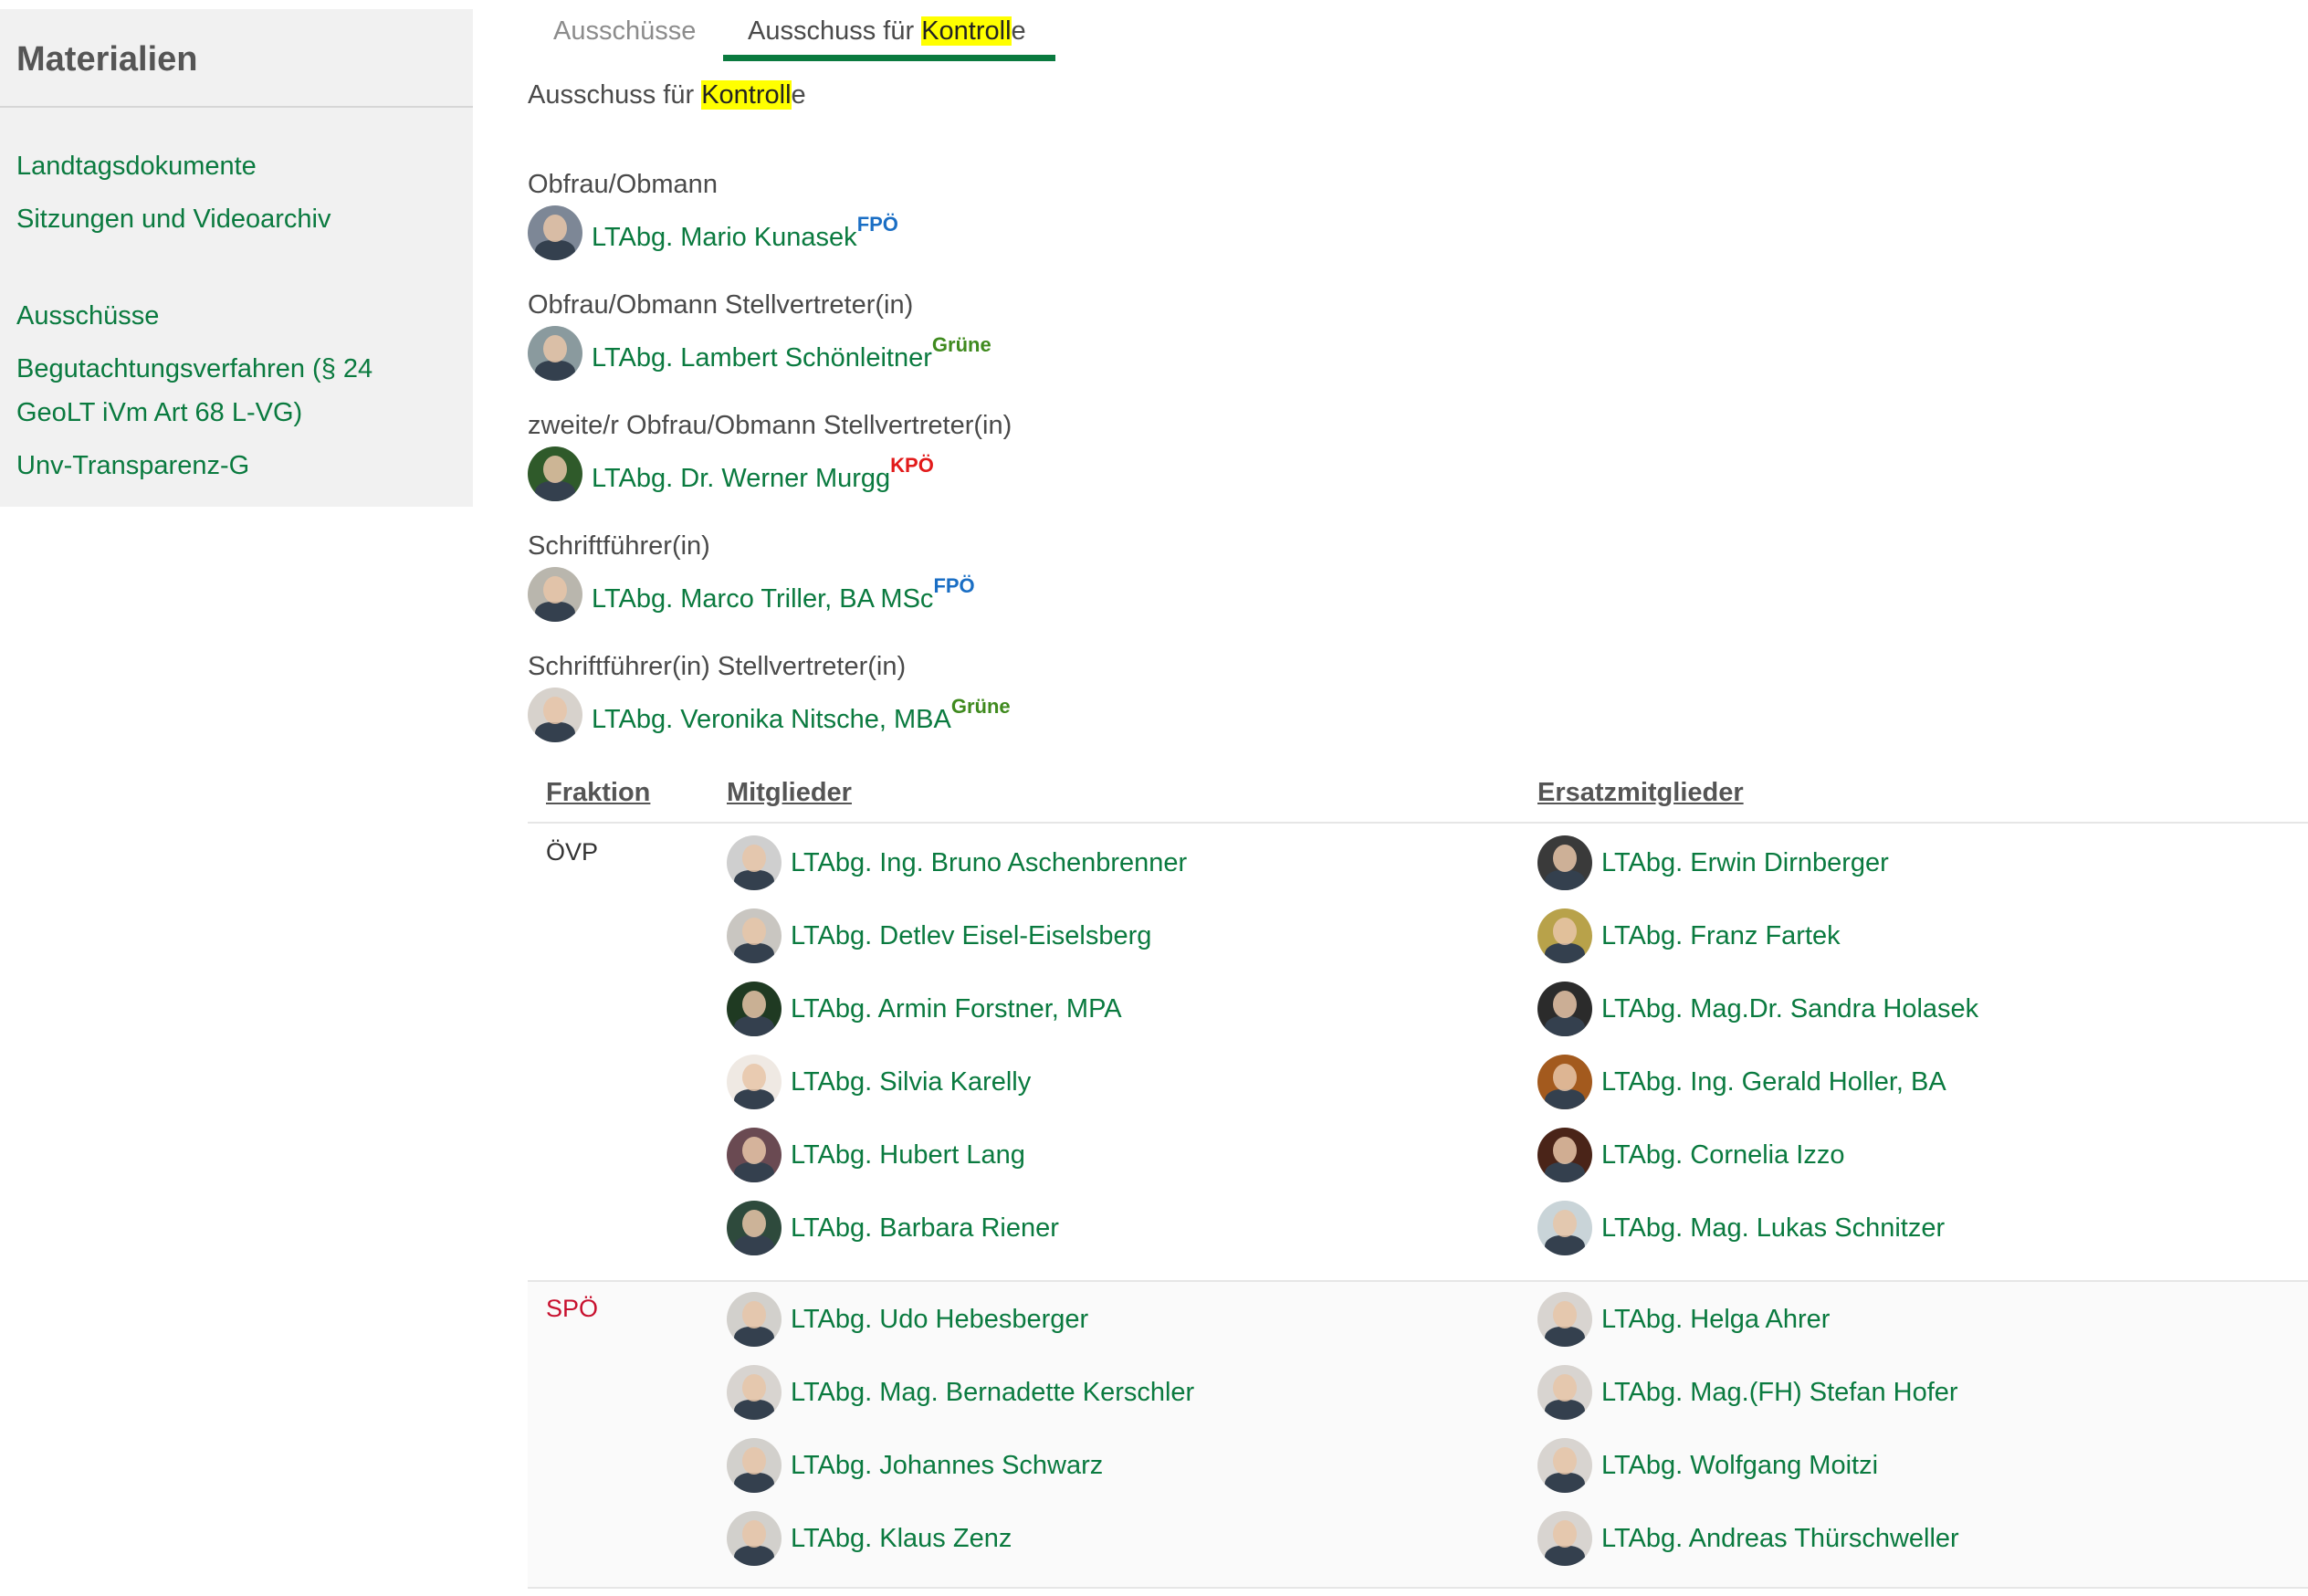 Image resolution: width=2308 pixels, height=1596 pixels. I want to click on member-item: LTAbg. Udo Hebesberger, so click(907, 1319).